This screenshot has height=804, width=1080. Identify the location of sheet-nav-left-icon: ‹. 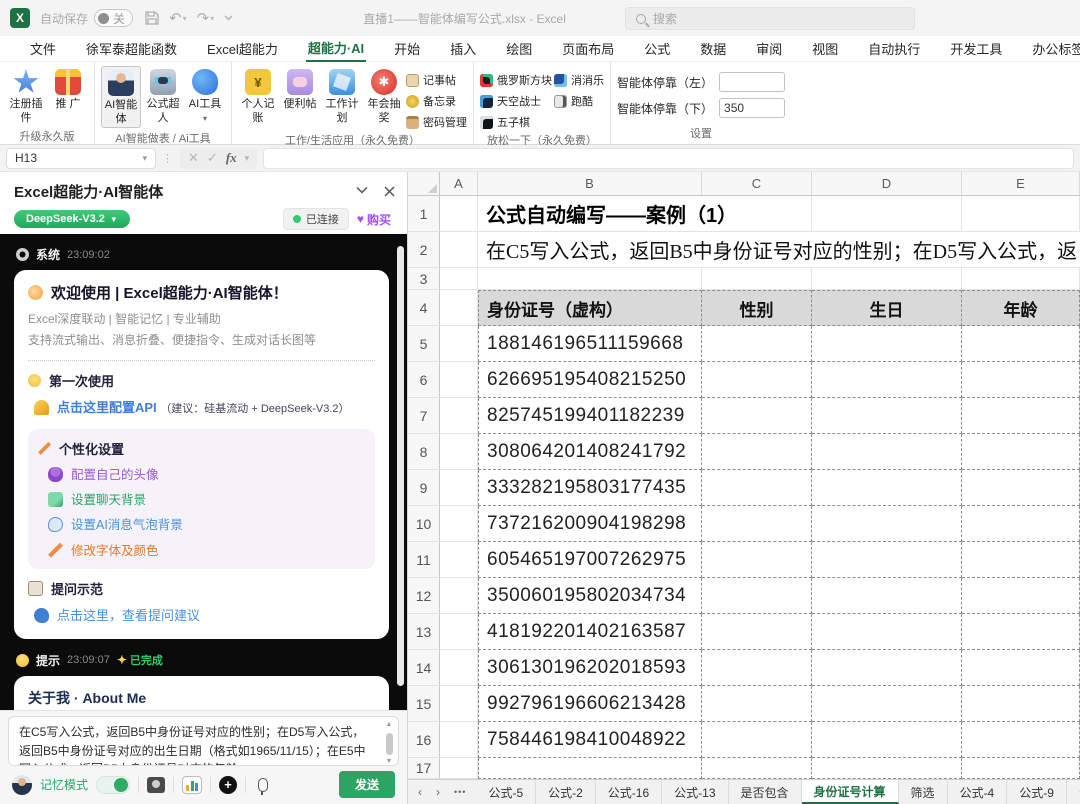
(420, 792).